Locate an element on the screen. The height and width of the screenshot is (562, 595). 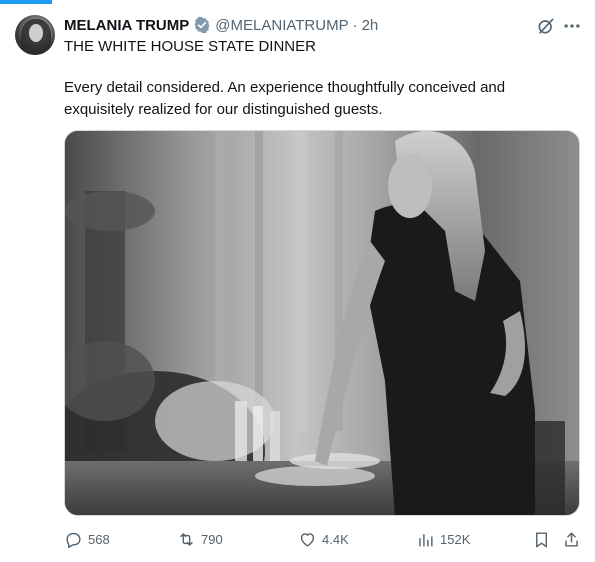
tweet-header: MELANIA TRUMP @MELANIATRUMP · 2h is located at coordinates (221, 25).